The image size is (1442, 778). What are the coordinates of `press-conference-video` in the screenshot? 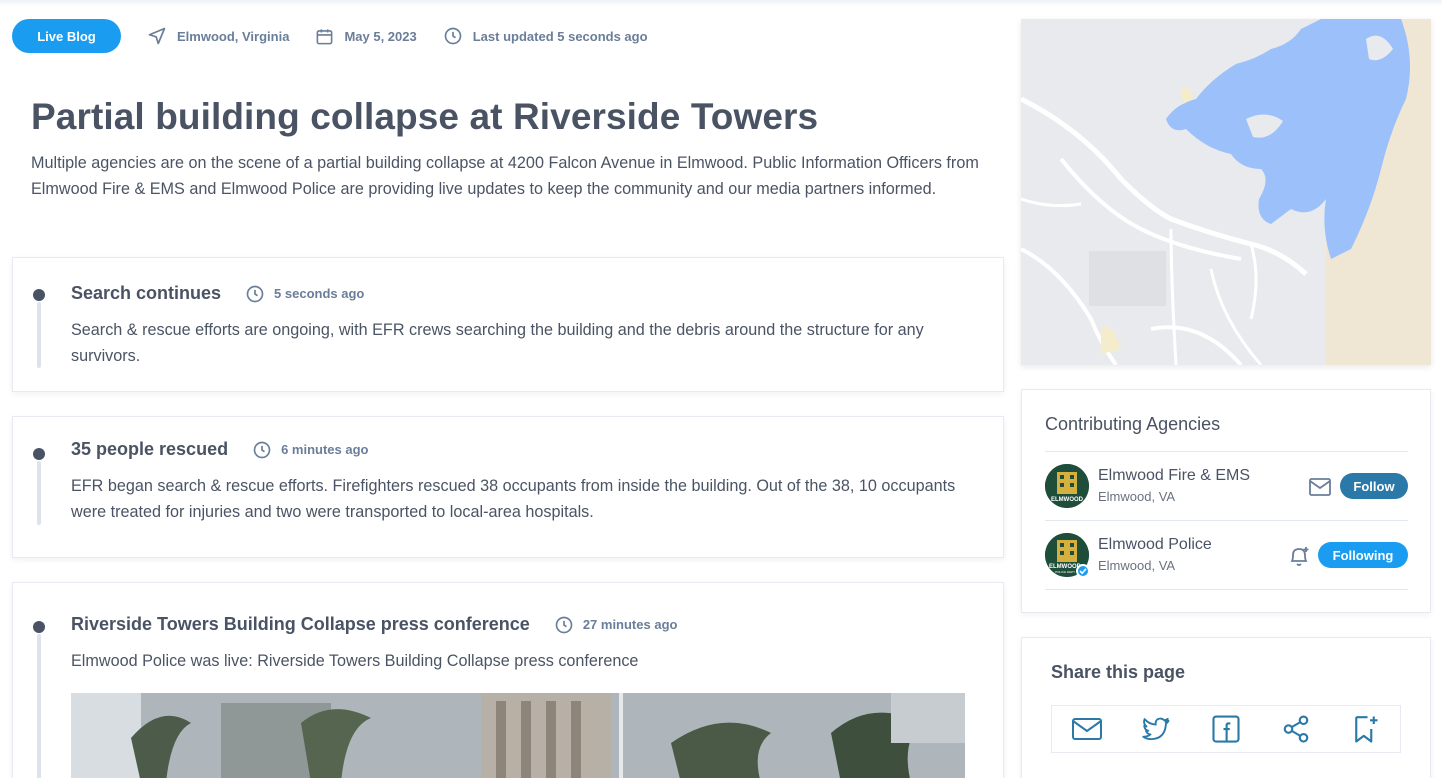 It's located at (518, 735).